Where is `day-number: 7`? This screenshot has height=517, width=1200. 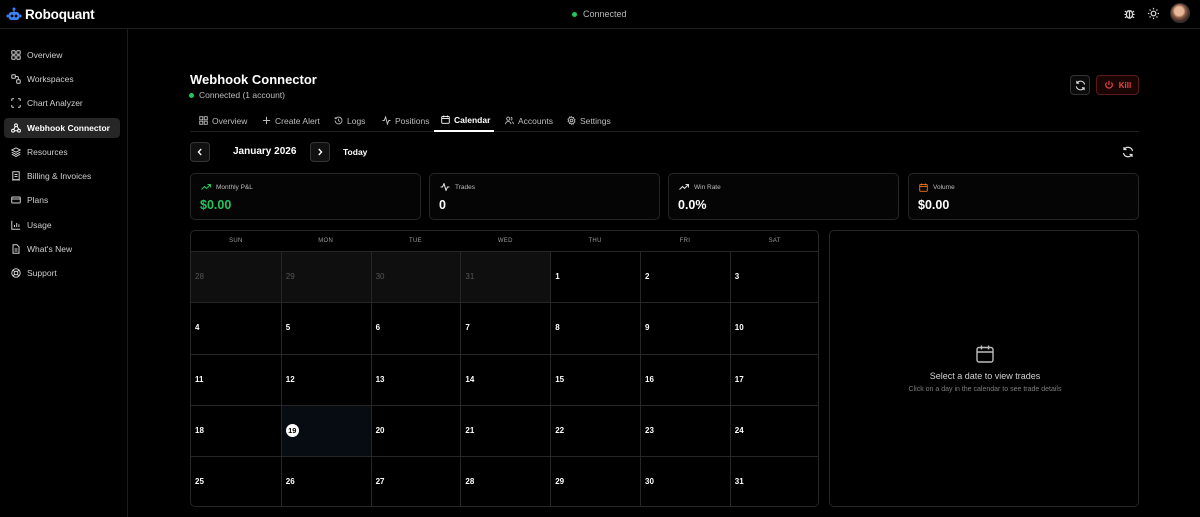
day-number: 7 is located at coordinates (467, 328).